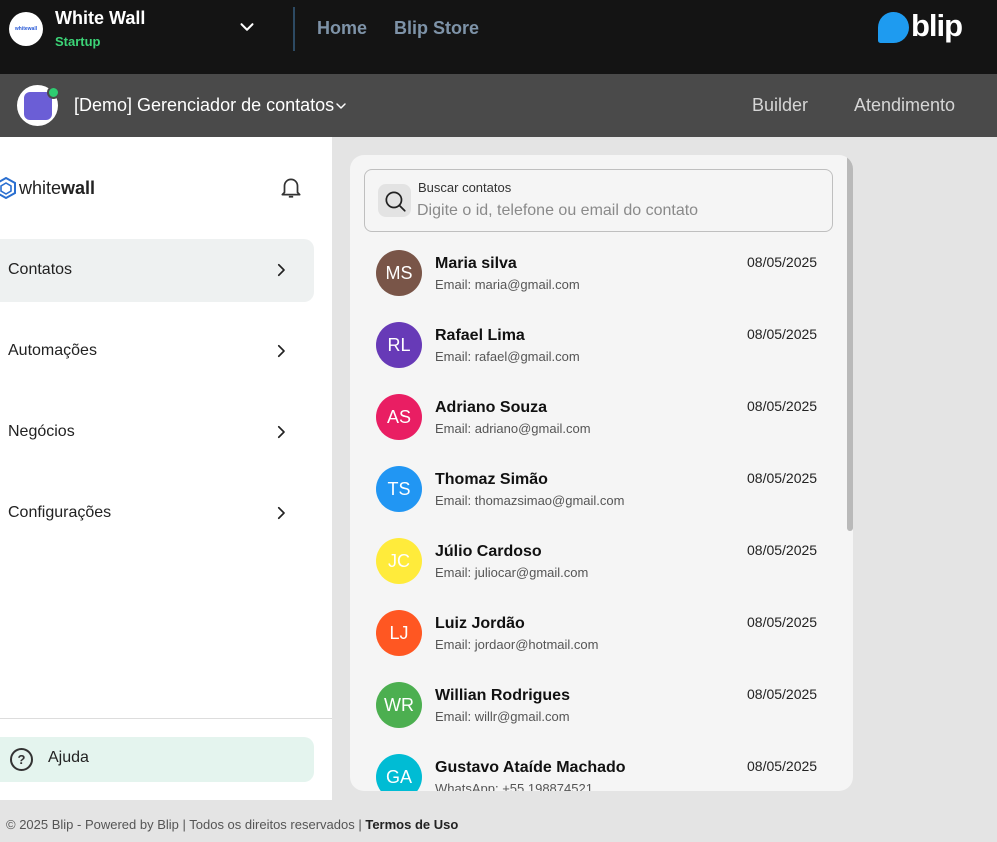 Image resolution: width=997 pixels, height=842 pixels. What do you see at coordinates (480, 335) in the screenshot?
I see `contact-name: Rafael Lima` at bounding box center [480, 335].